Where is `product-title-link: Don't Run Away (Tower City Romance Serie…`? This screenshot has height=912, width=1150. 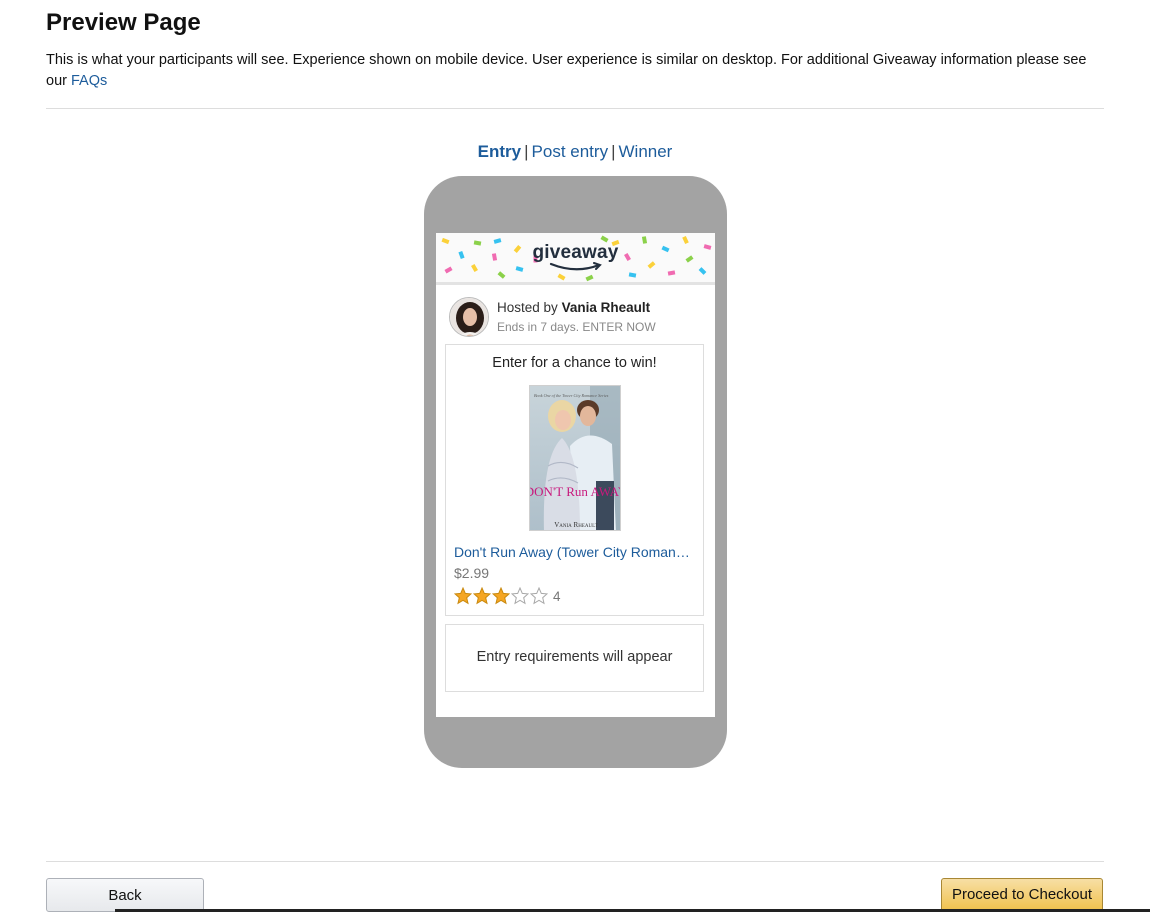 product-title-link: Don't Run Away (Tower City Romance Serie… is located at coordinates (575, 552).